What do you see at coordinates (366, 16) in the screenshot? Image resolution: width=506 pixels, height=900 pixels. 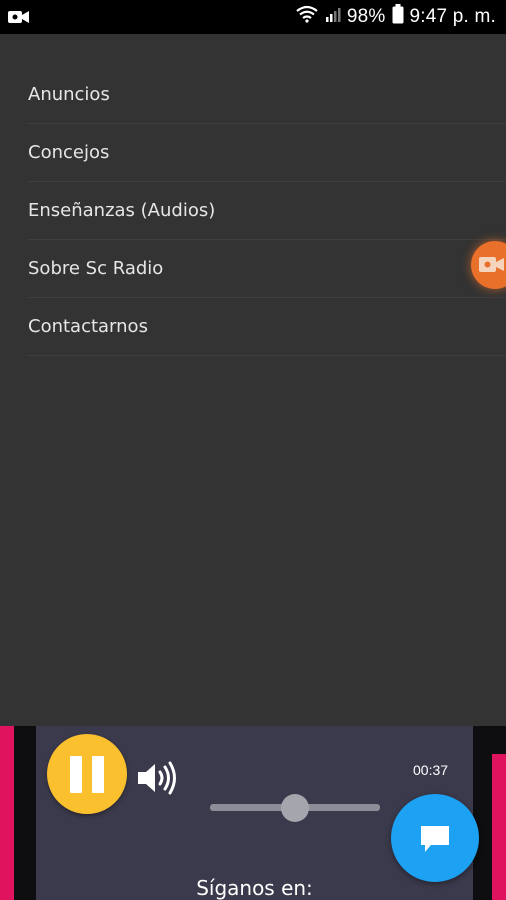 I see `battery-percent: 98%` at bounding box center [366, 16].